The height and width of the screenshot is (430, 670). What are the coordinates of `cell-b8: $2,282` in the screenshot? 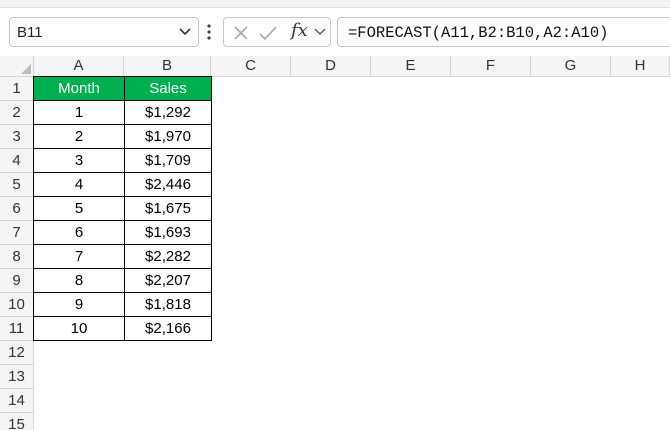 It's located at (168, 257).